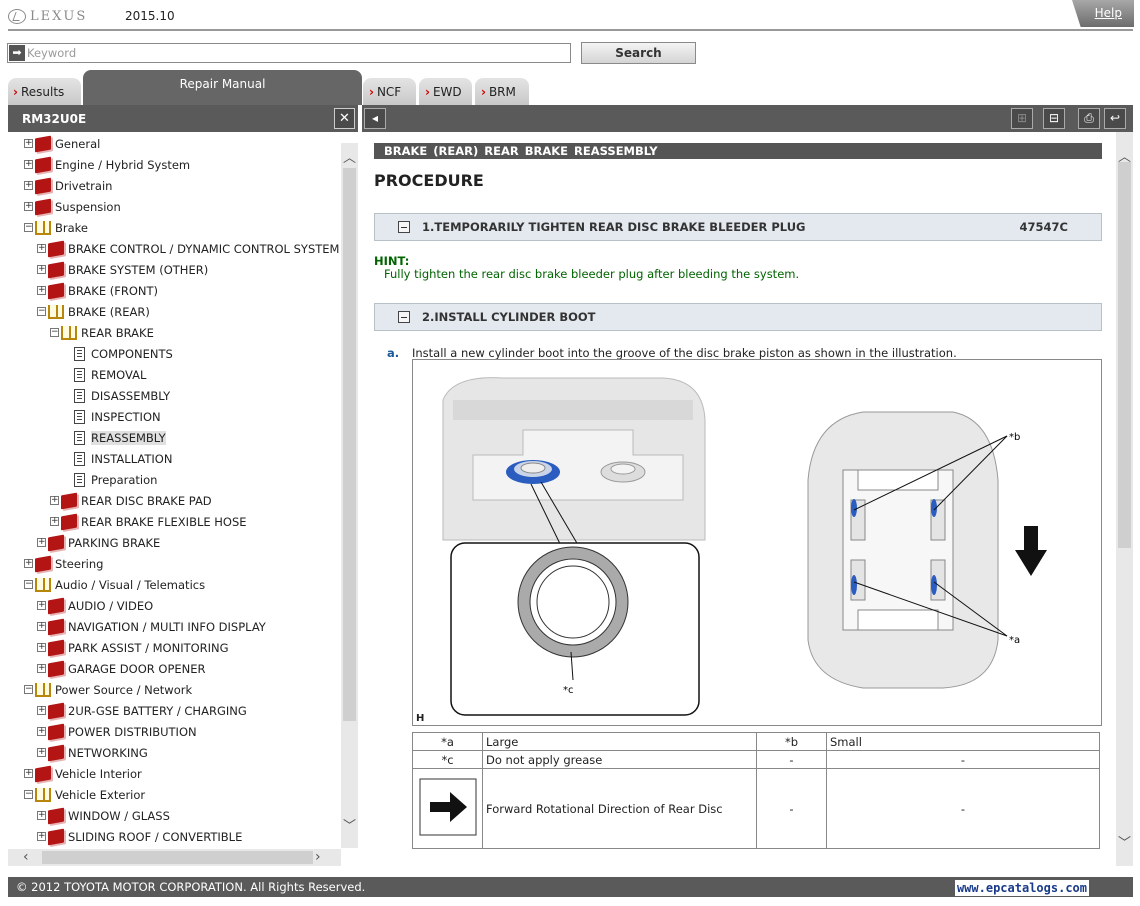 This screenshot has height=906, width=1140. What do you see at coordinates (151, 626) in the screenshot?
I see `tree-item: + NAVIGATION / MULTI INFO DISPLAY` at bounding box center [151, 626].